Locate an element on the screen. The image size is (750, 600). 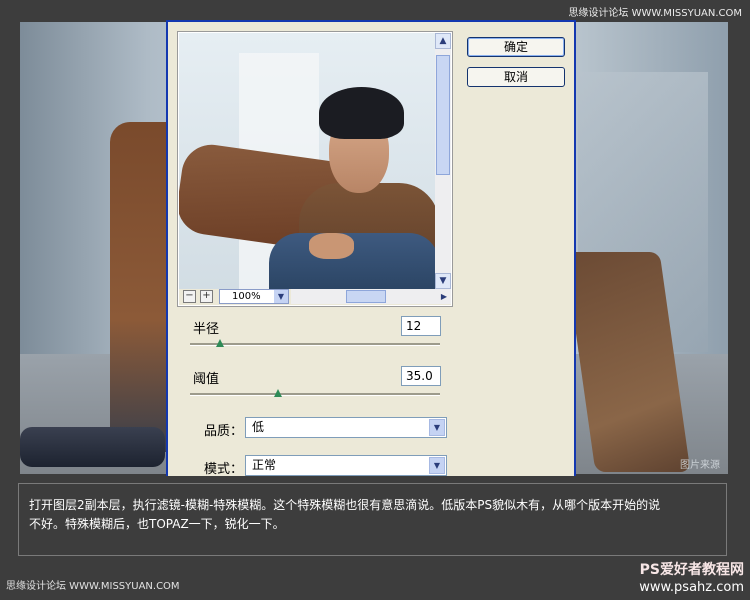
horizontal-scroll-thumb is located at coordinates (366, 296).